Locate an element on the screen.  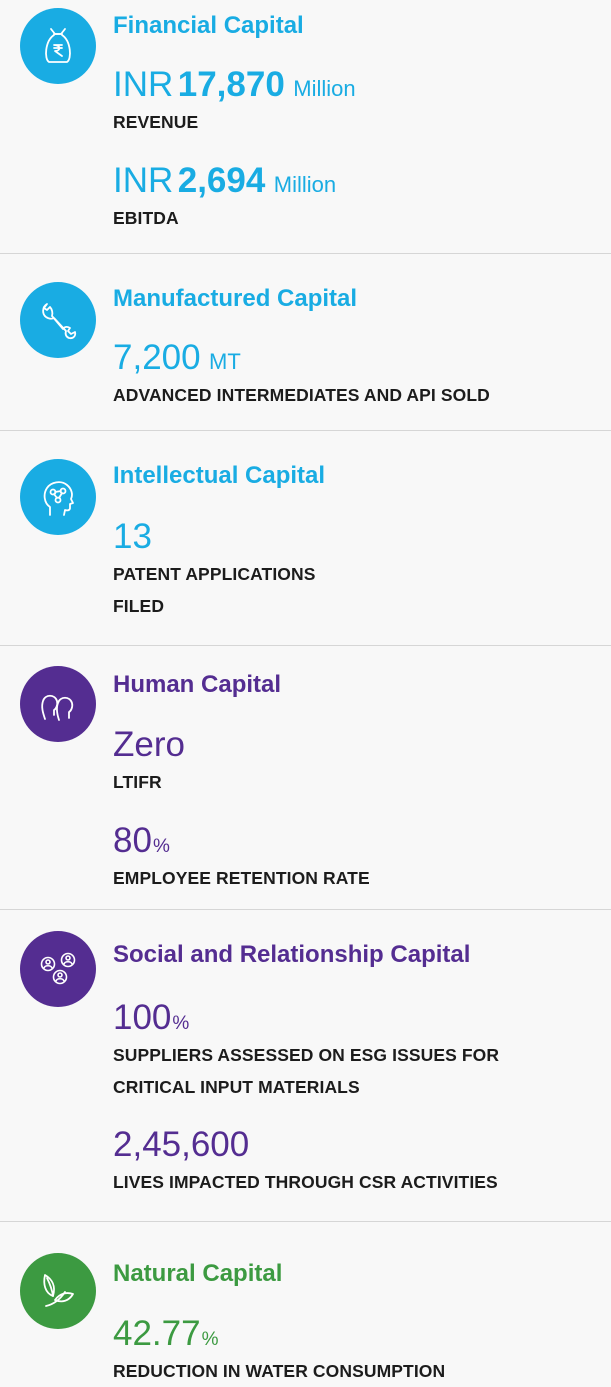
section-title: Intellectual Capital is located at coordinates (219, 475).